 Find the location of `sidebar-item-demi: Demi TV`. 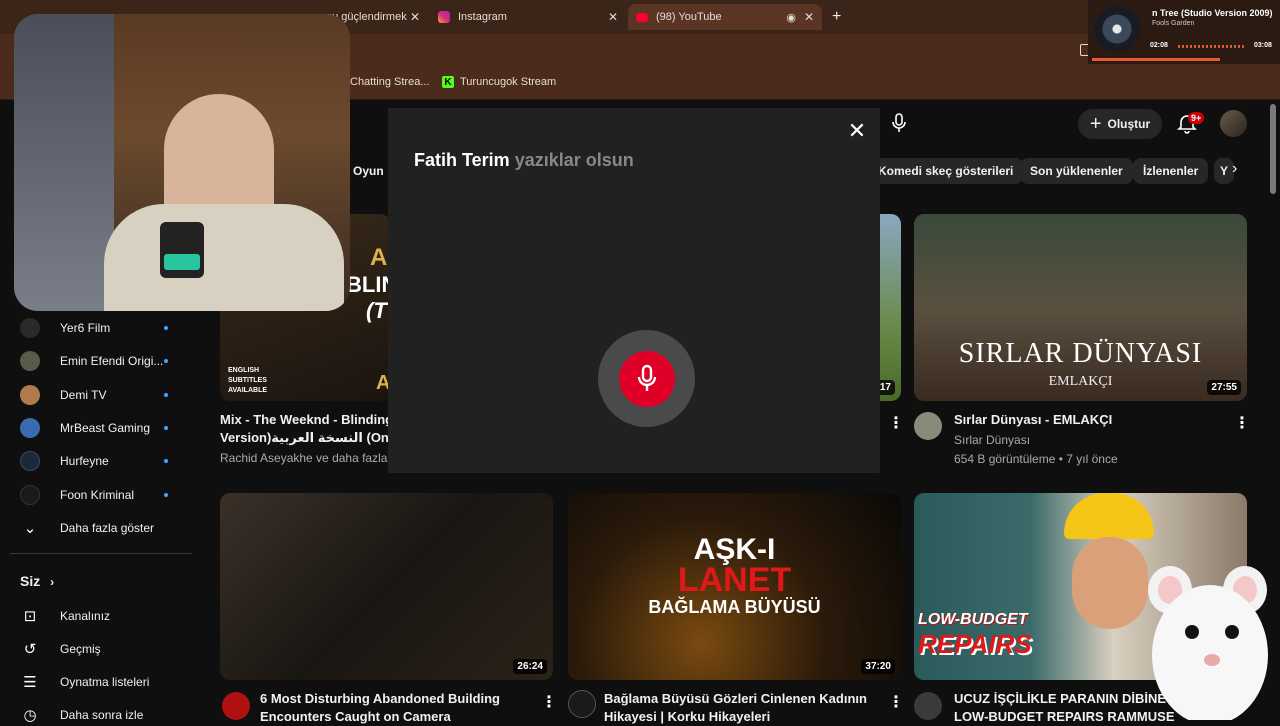

sidebar-item-demi: Demi TV is located at coordinates (105, 395).